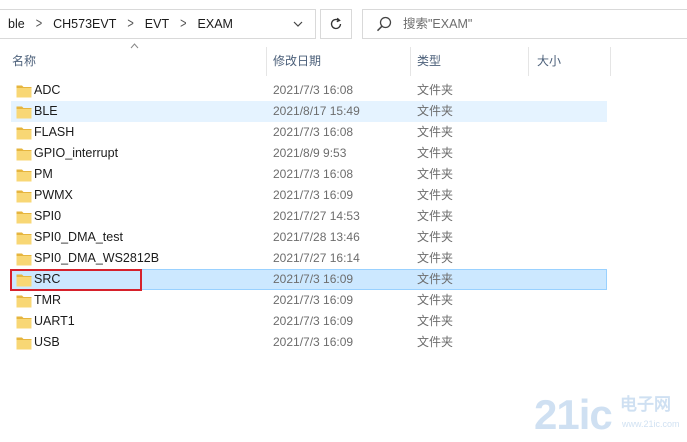 This screenshot has height=442, width=687. Describe the element at coordinates (567, 61) in the screenshot. I see `column-size: 大小` at that location.